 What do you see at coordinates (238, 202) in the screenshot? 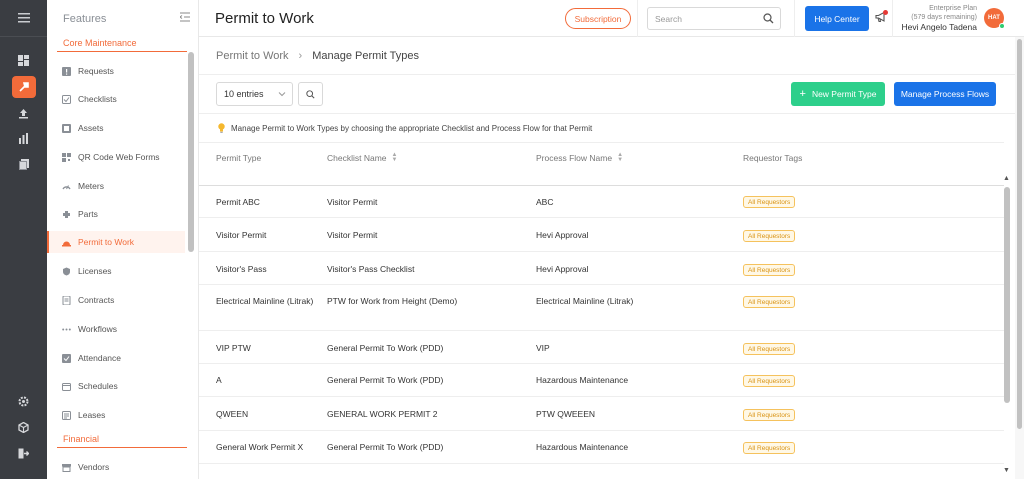
I see `cell-permit-type: Permit ABC` at bounding box center [238, 202].